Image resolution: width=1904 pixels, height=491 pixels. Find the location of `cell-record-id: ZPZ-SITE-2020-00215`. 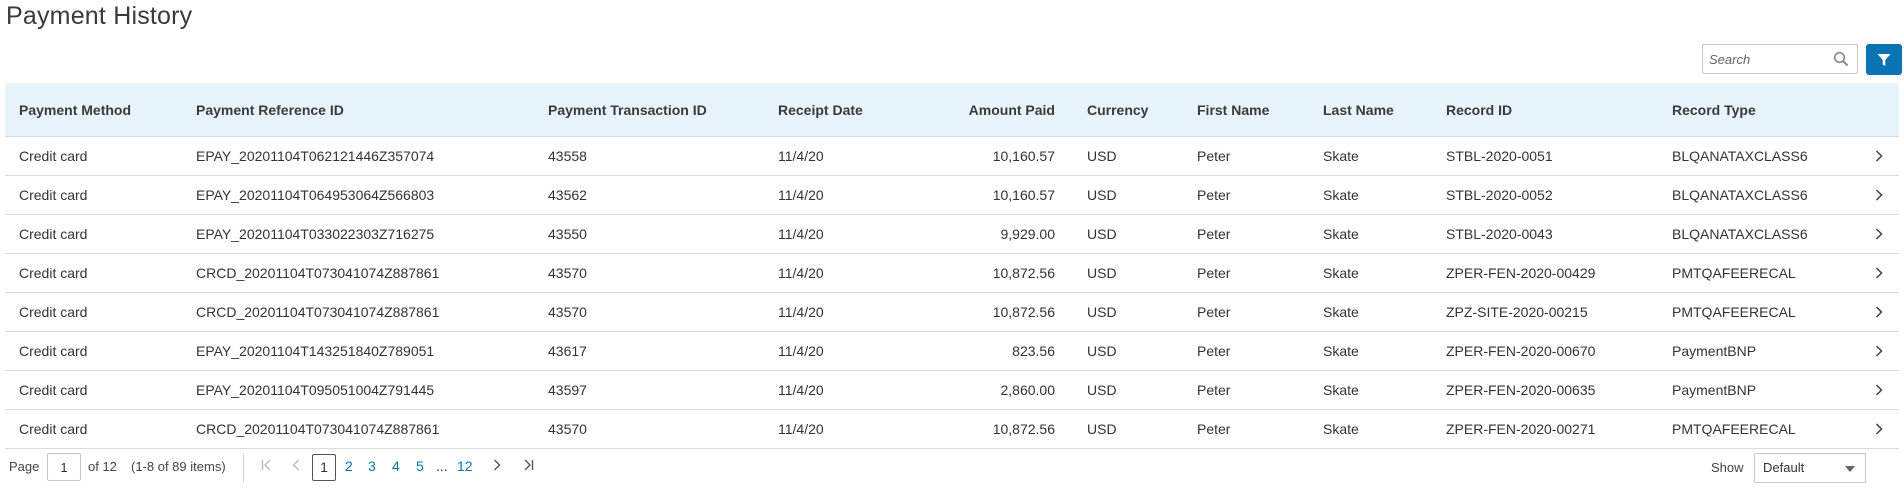

cell-record-id: ZPZ-SITE-2020-00215 is located at coordinates (1517, 312).